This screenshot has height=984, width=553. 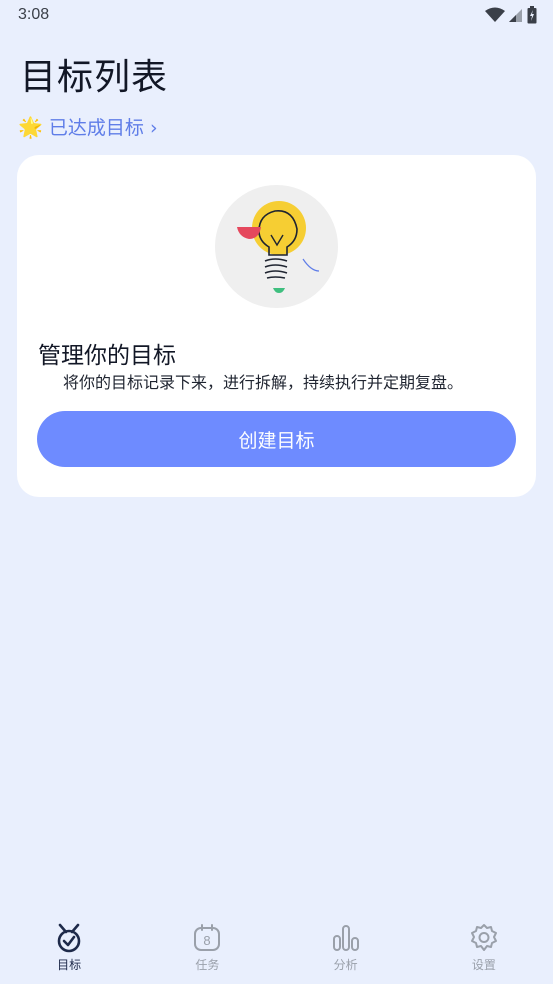 What do you see at coordinates (107, 356) in the screenshot?
I see `card-title: 管理你的目标` at bounding box center [107, 356].